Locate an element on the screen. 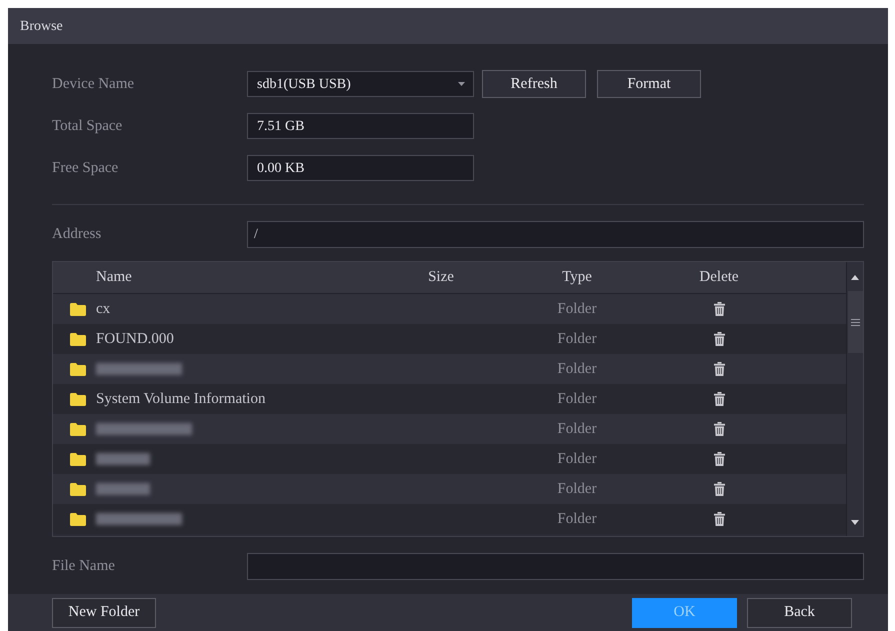 The image size is (895, 631). back-button: Back is located at coordinates (799, 613).